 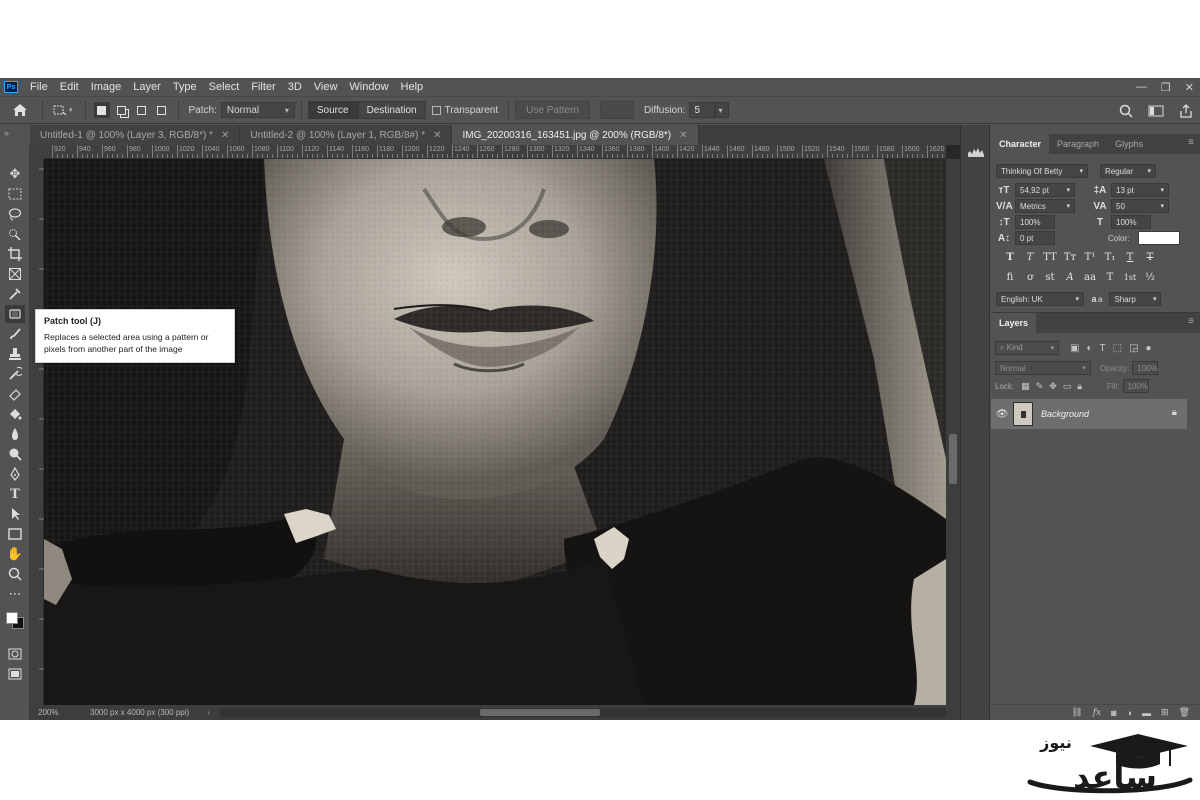 What do you see at coordinates (1097, 713) in the screenshot?
I see `fx-icon: fx` at bounding box center [1097, 713].